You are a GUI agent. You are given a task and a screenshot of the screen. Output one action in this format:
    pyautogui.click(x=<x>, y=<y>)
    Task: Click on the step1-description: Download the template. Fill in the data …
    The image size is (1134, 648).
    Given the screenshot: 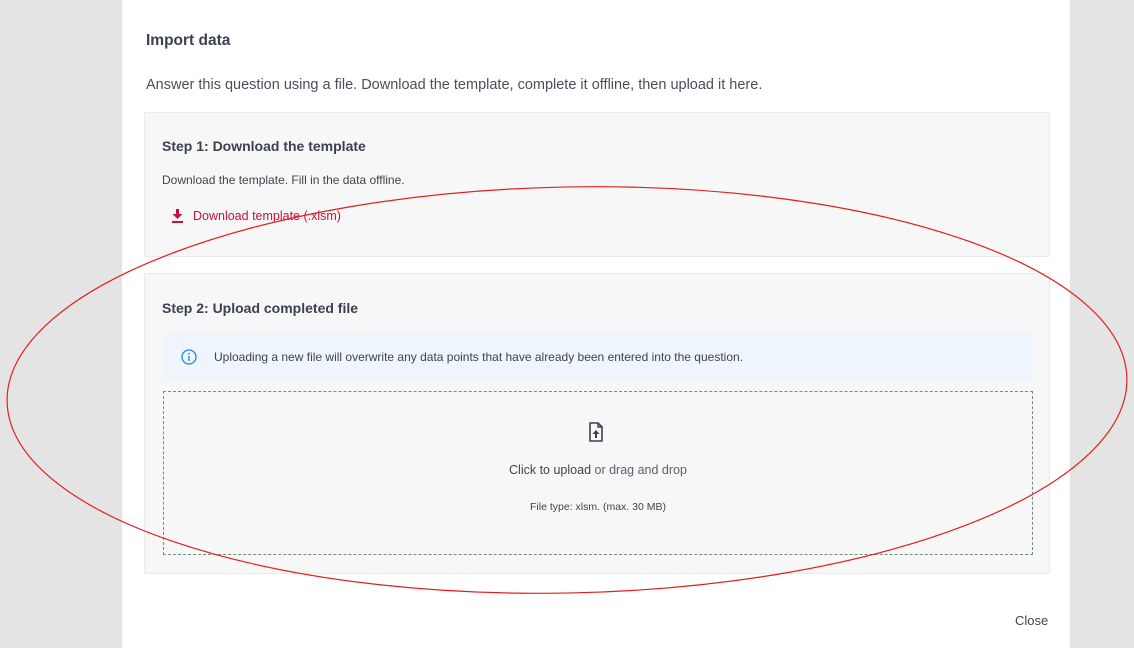 What is the action you would take?
    pyautogui.click(x=283, y=180)
    